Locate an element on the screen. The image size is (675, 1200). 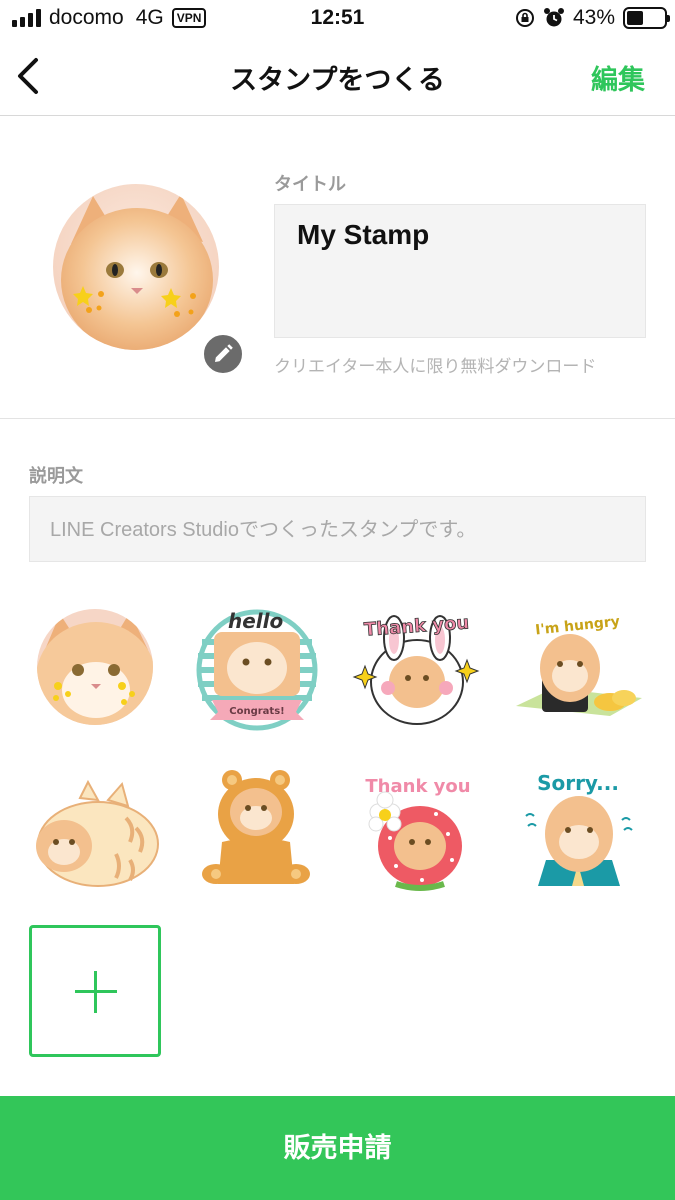
thank-you-text-1: Thank you is located at coordinates (416, 626).